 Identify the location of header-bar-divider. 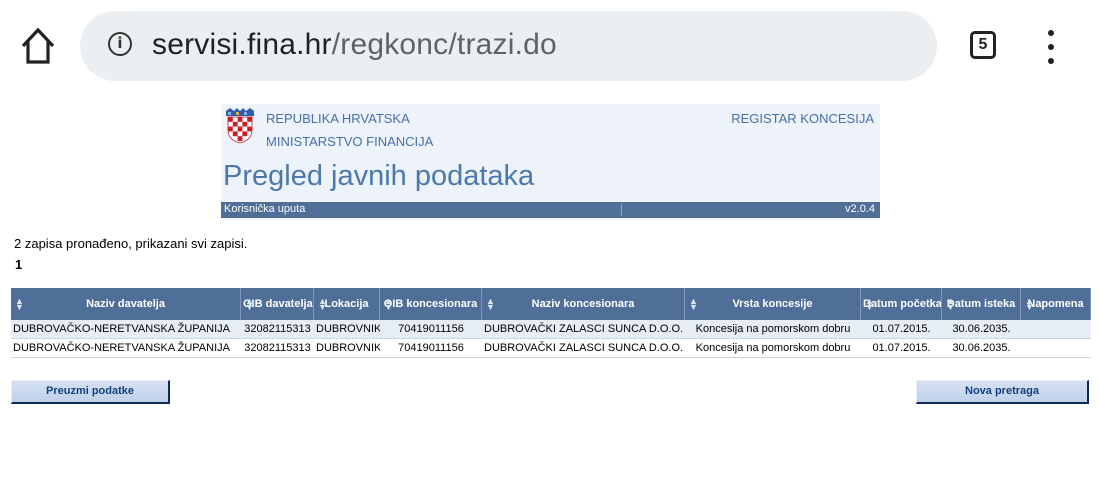
(621, 210).